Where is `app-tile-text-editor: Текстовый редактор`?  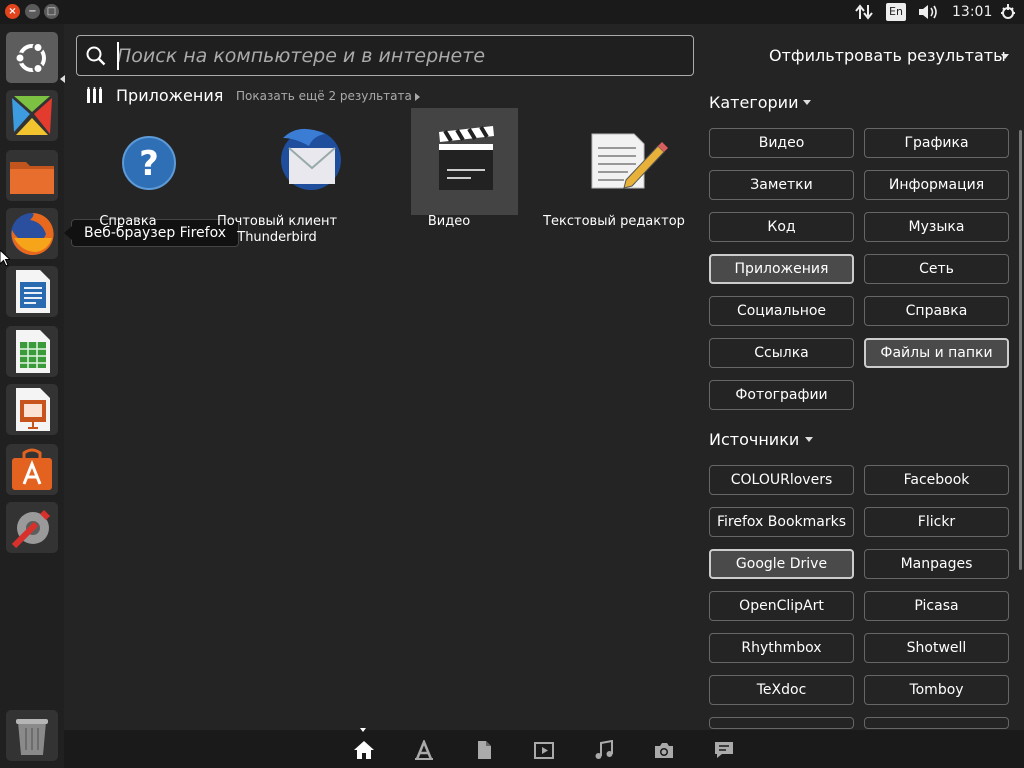 app-tile-text-editor: Текстовый редактор is located at coordinates (614, 178).